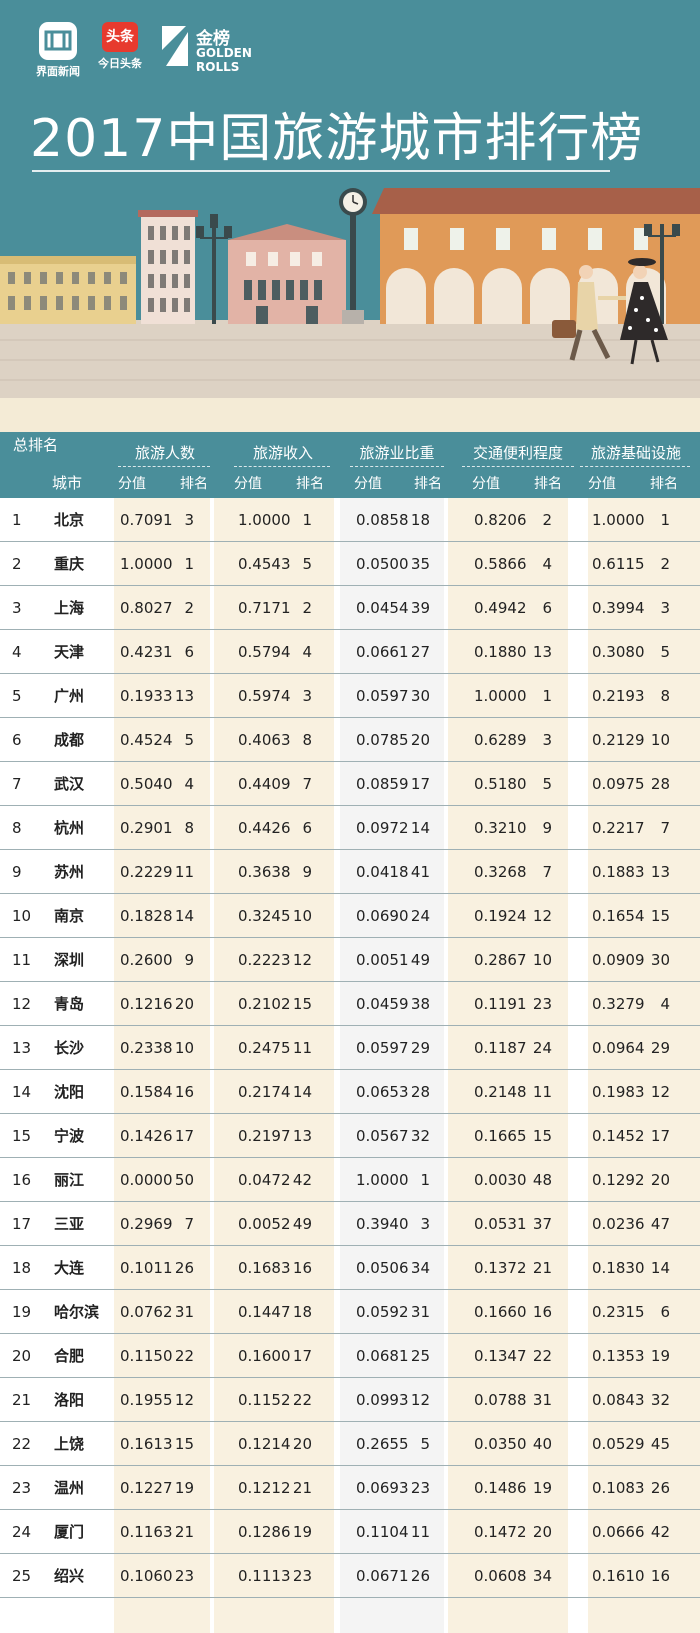  I want to click on infrastructure-score: 0.1610, so click(618, 1576).